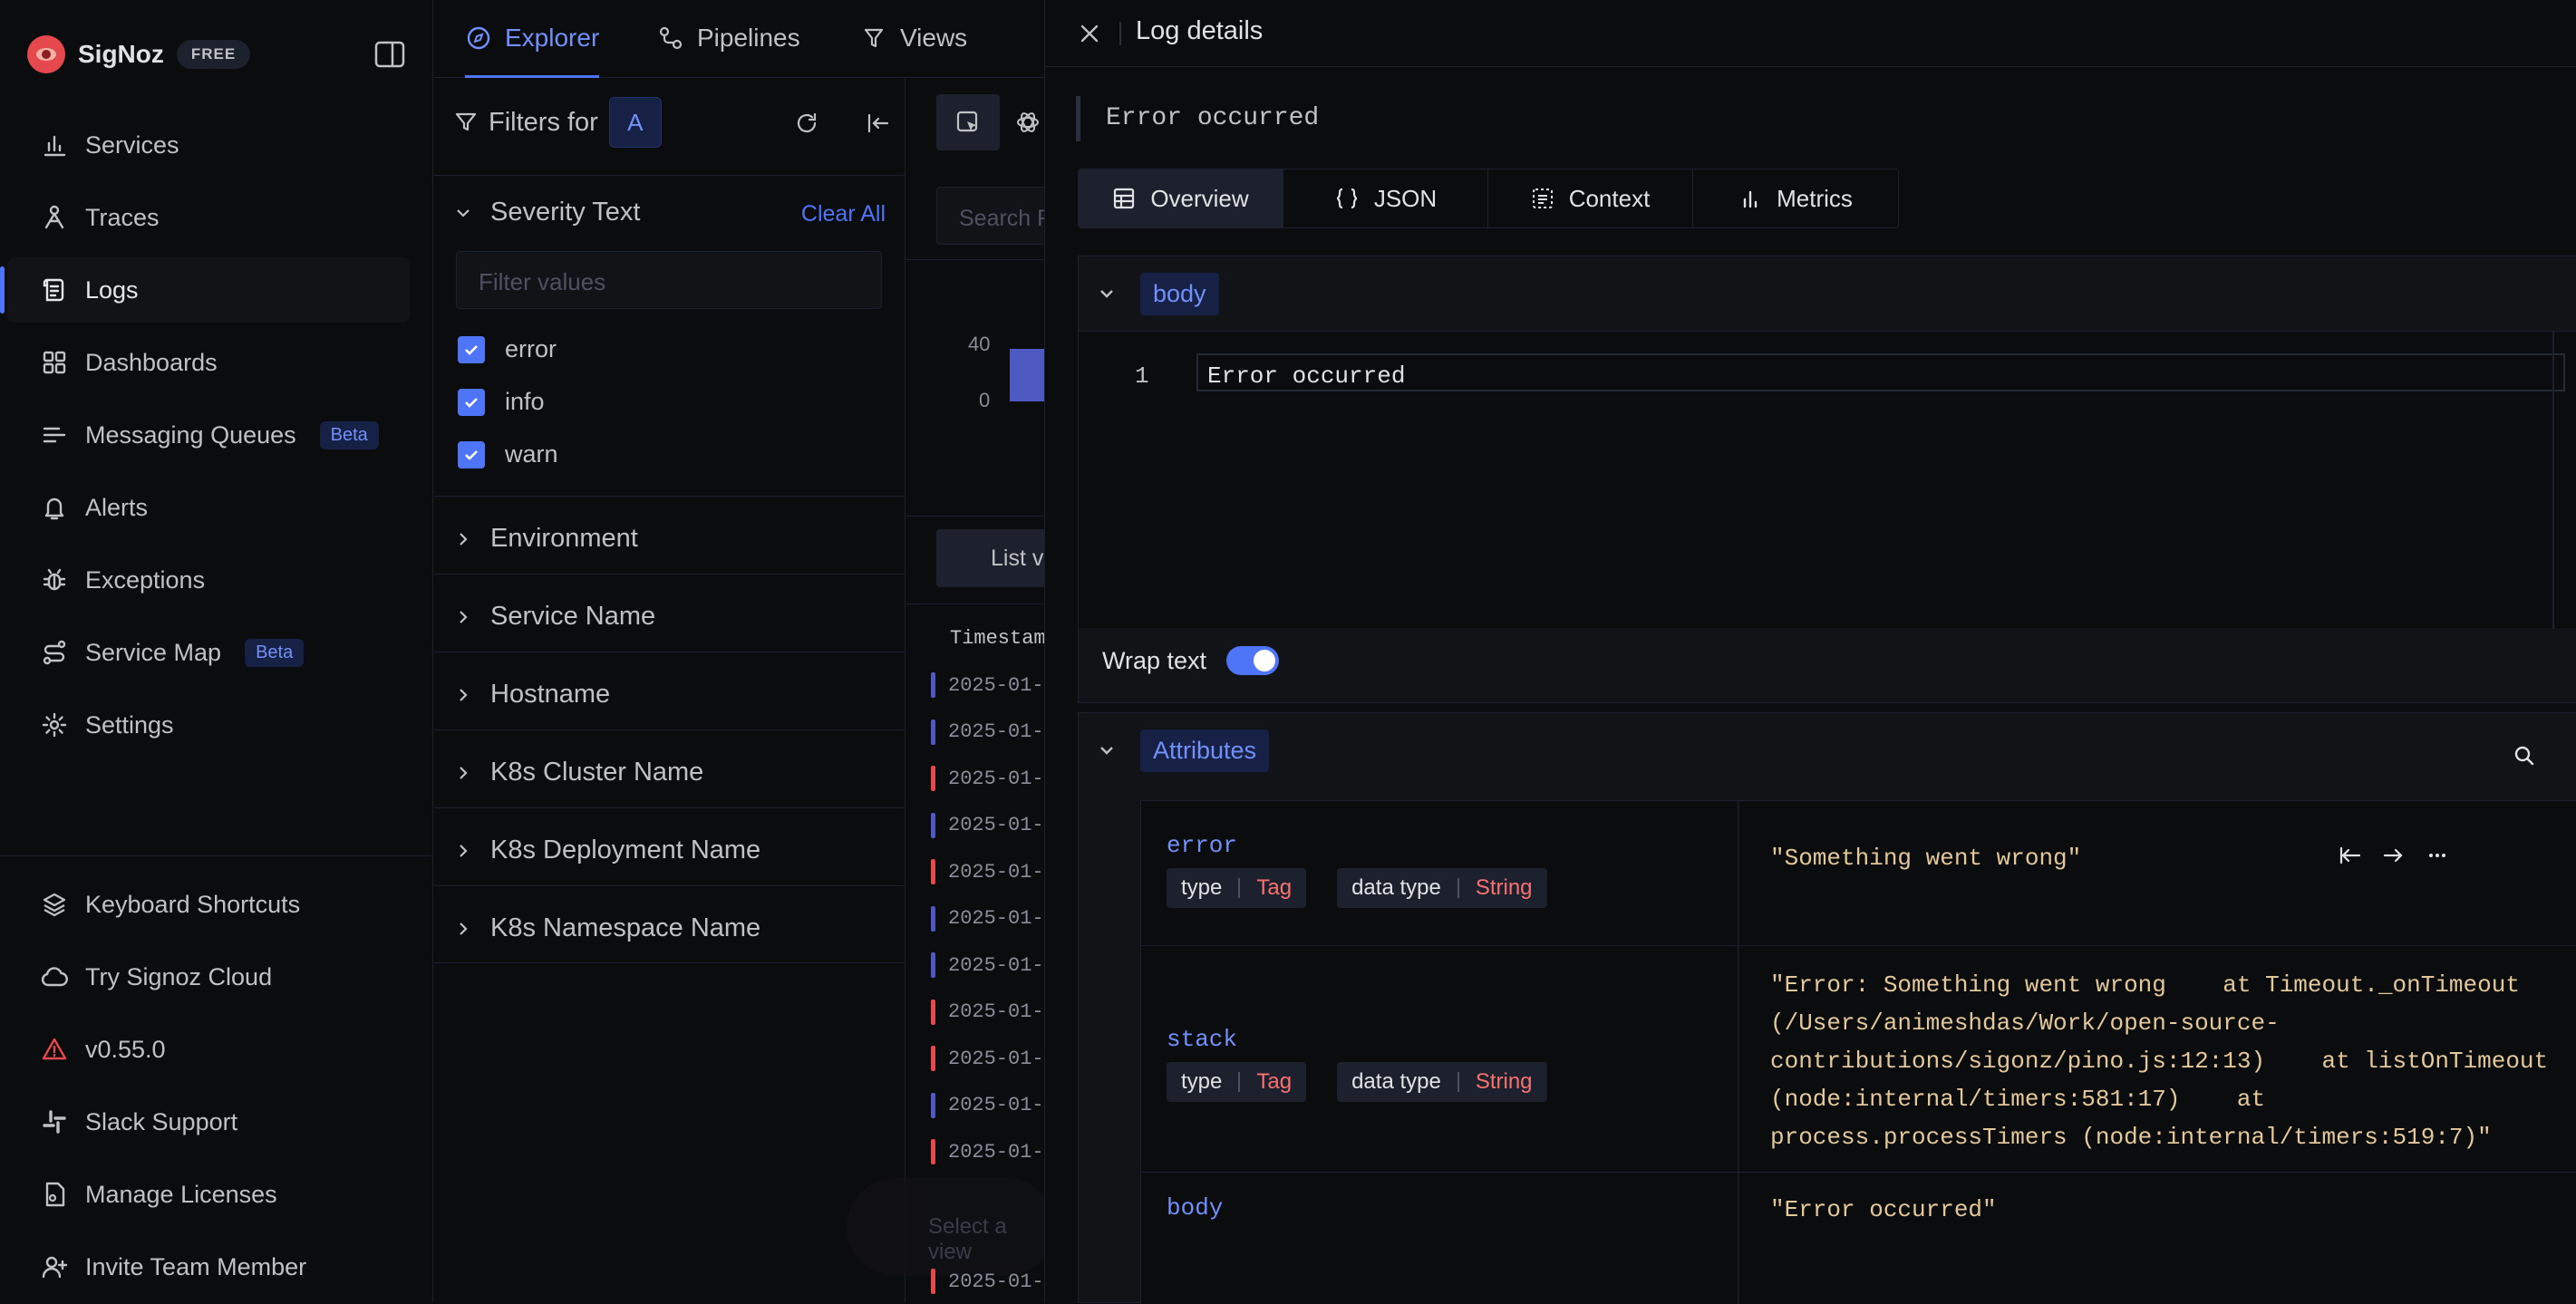 The image size is (2576, 1304). Describe the element at coordinates (1357, 1082) in the screenshot. I see `attribute-meta: type Tag data type String` at that location.